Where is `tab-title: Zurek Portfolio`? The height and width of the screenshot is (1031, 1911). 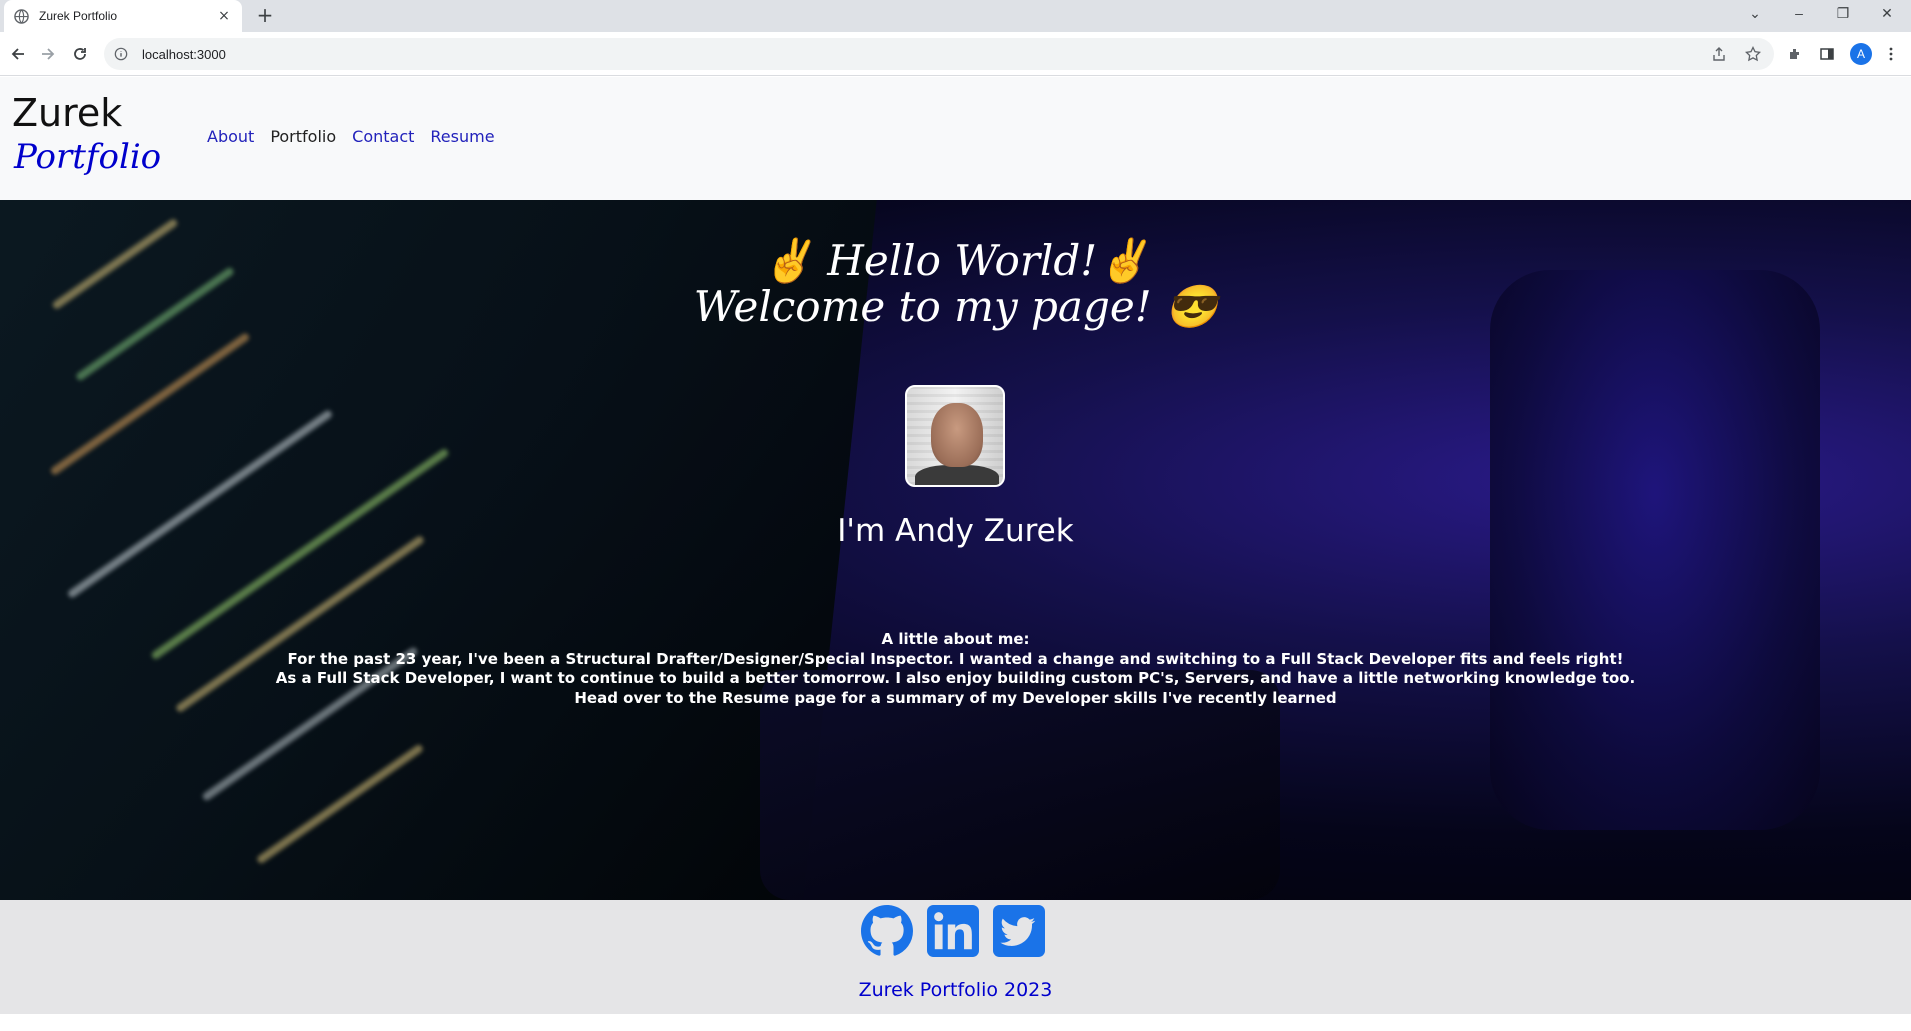
tab-title: Zurek Portfolio is located at coordinates (78, 16).